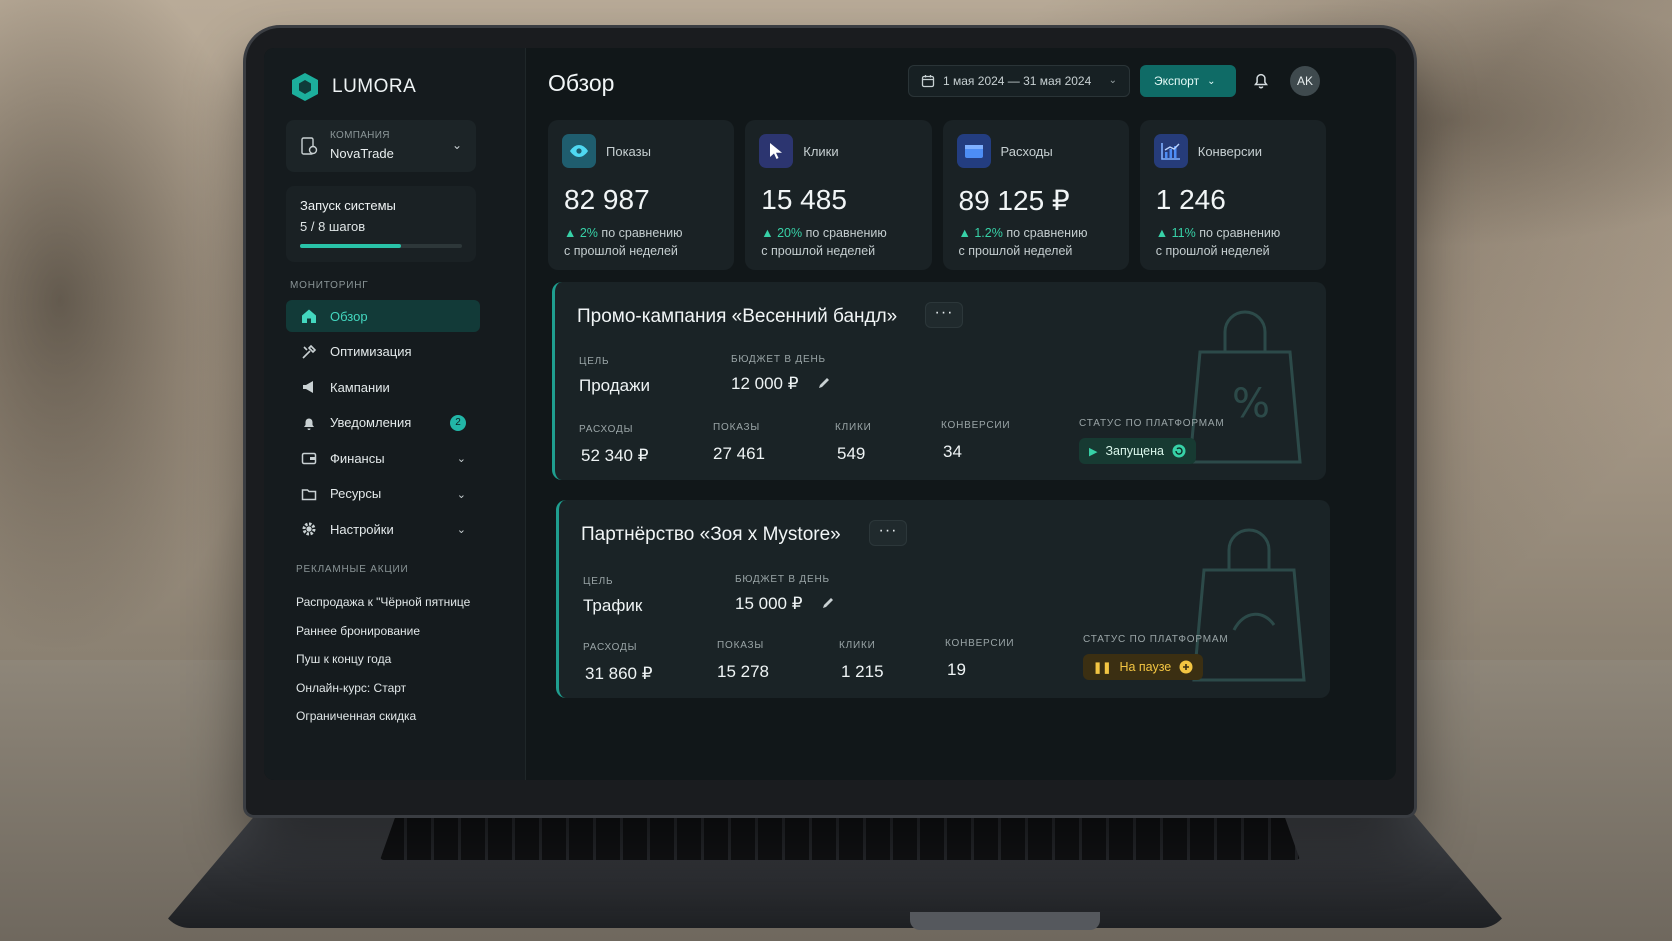 The height and width of the screenshot is (941, 1672). What do you see at coordinates (594, 361) in the screenshot?
I see `goal-label: ЦЕЛЬ` at bounding box center [594, 361].